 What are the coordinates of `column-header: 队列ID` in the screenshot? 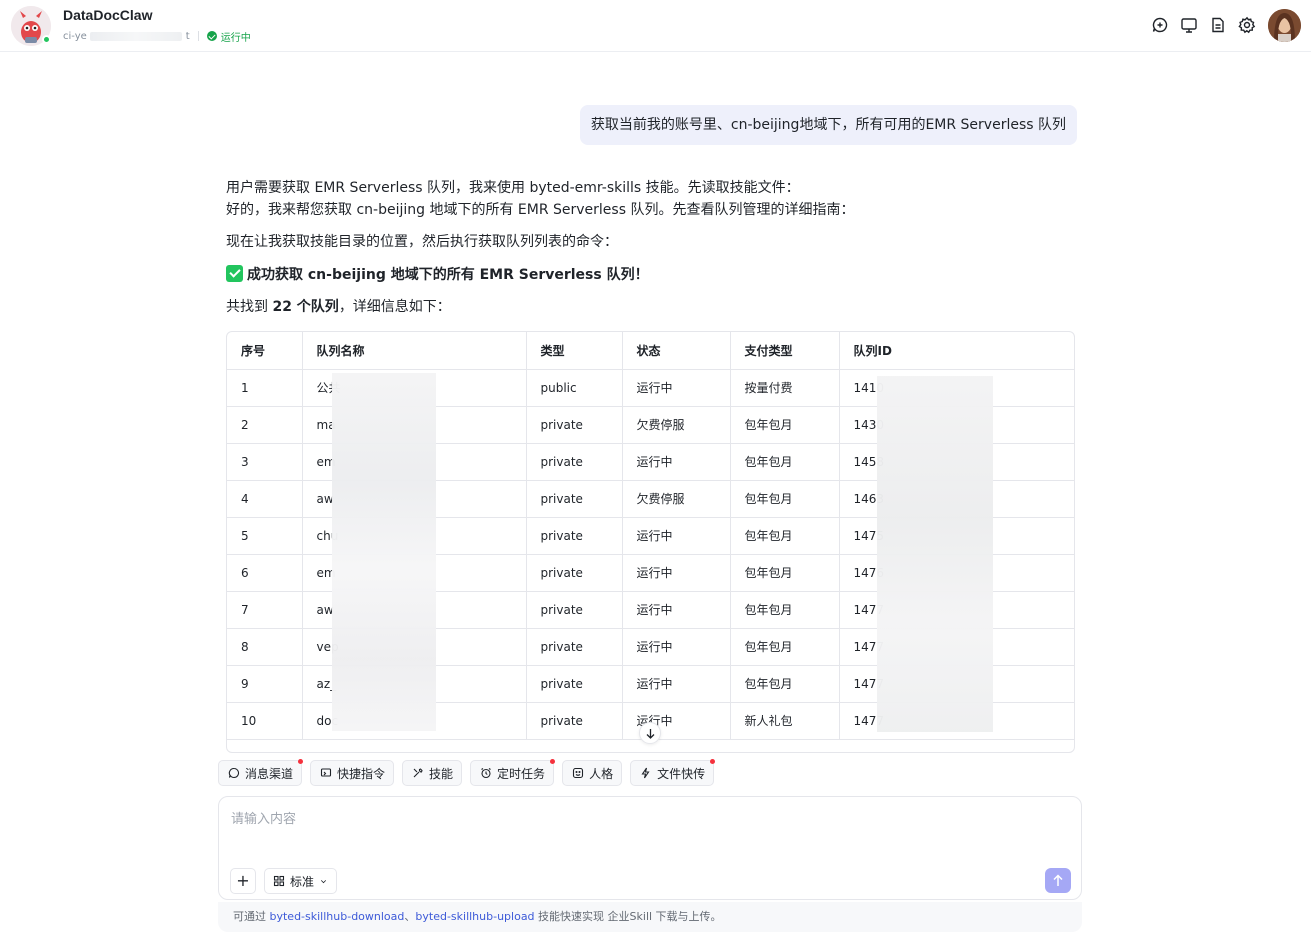 It's located at (956, 351).